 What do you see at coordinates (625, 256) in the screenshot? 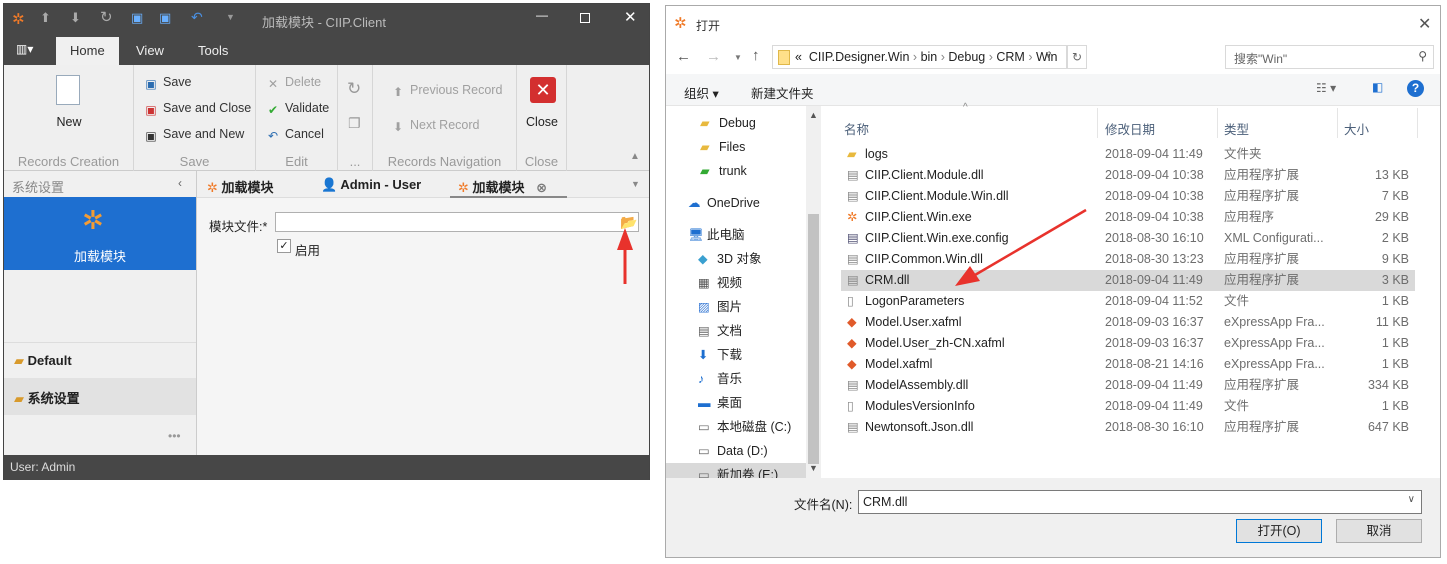
I see `red-arrow-up` at bounding box center [625, 256].